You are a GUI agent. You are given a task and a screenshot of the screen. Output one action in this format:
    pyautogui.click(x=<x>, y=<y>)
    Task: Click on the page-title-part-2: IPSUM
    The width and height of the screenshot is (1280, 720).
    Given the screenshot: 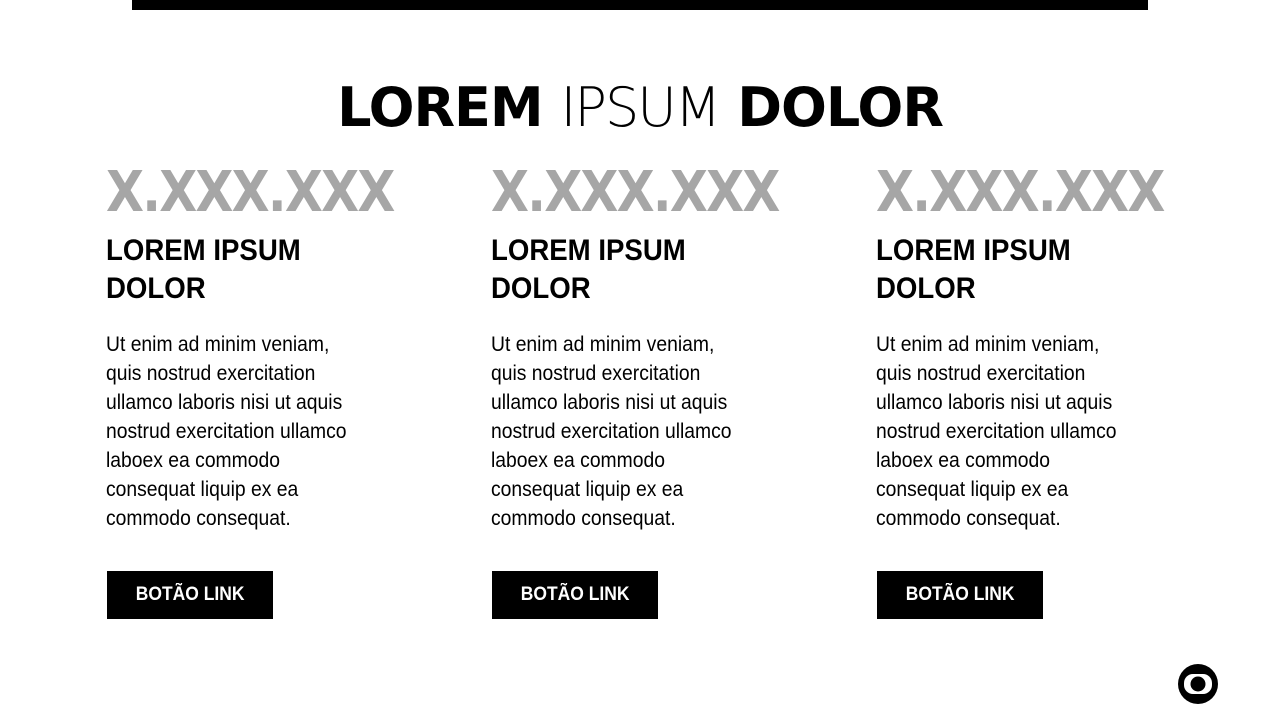 What is the action you would take?
    pyautogui.click(x=641, y=107)
    